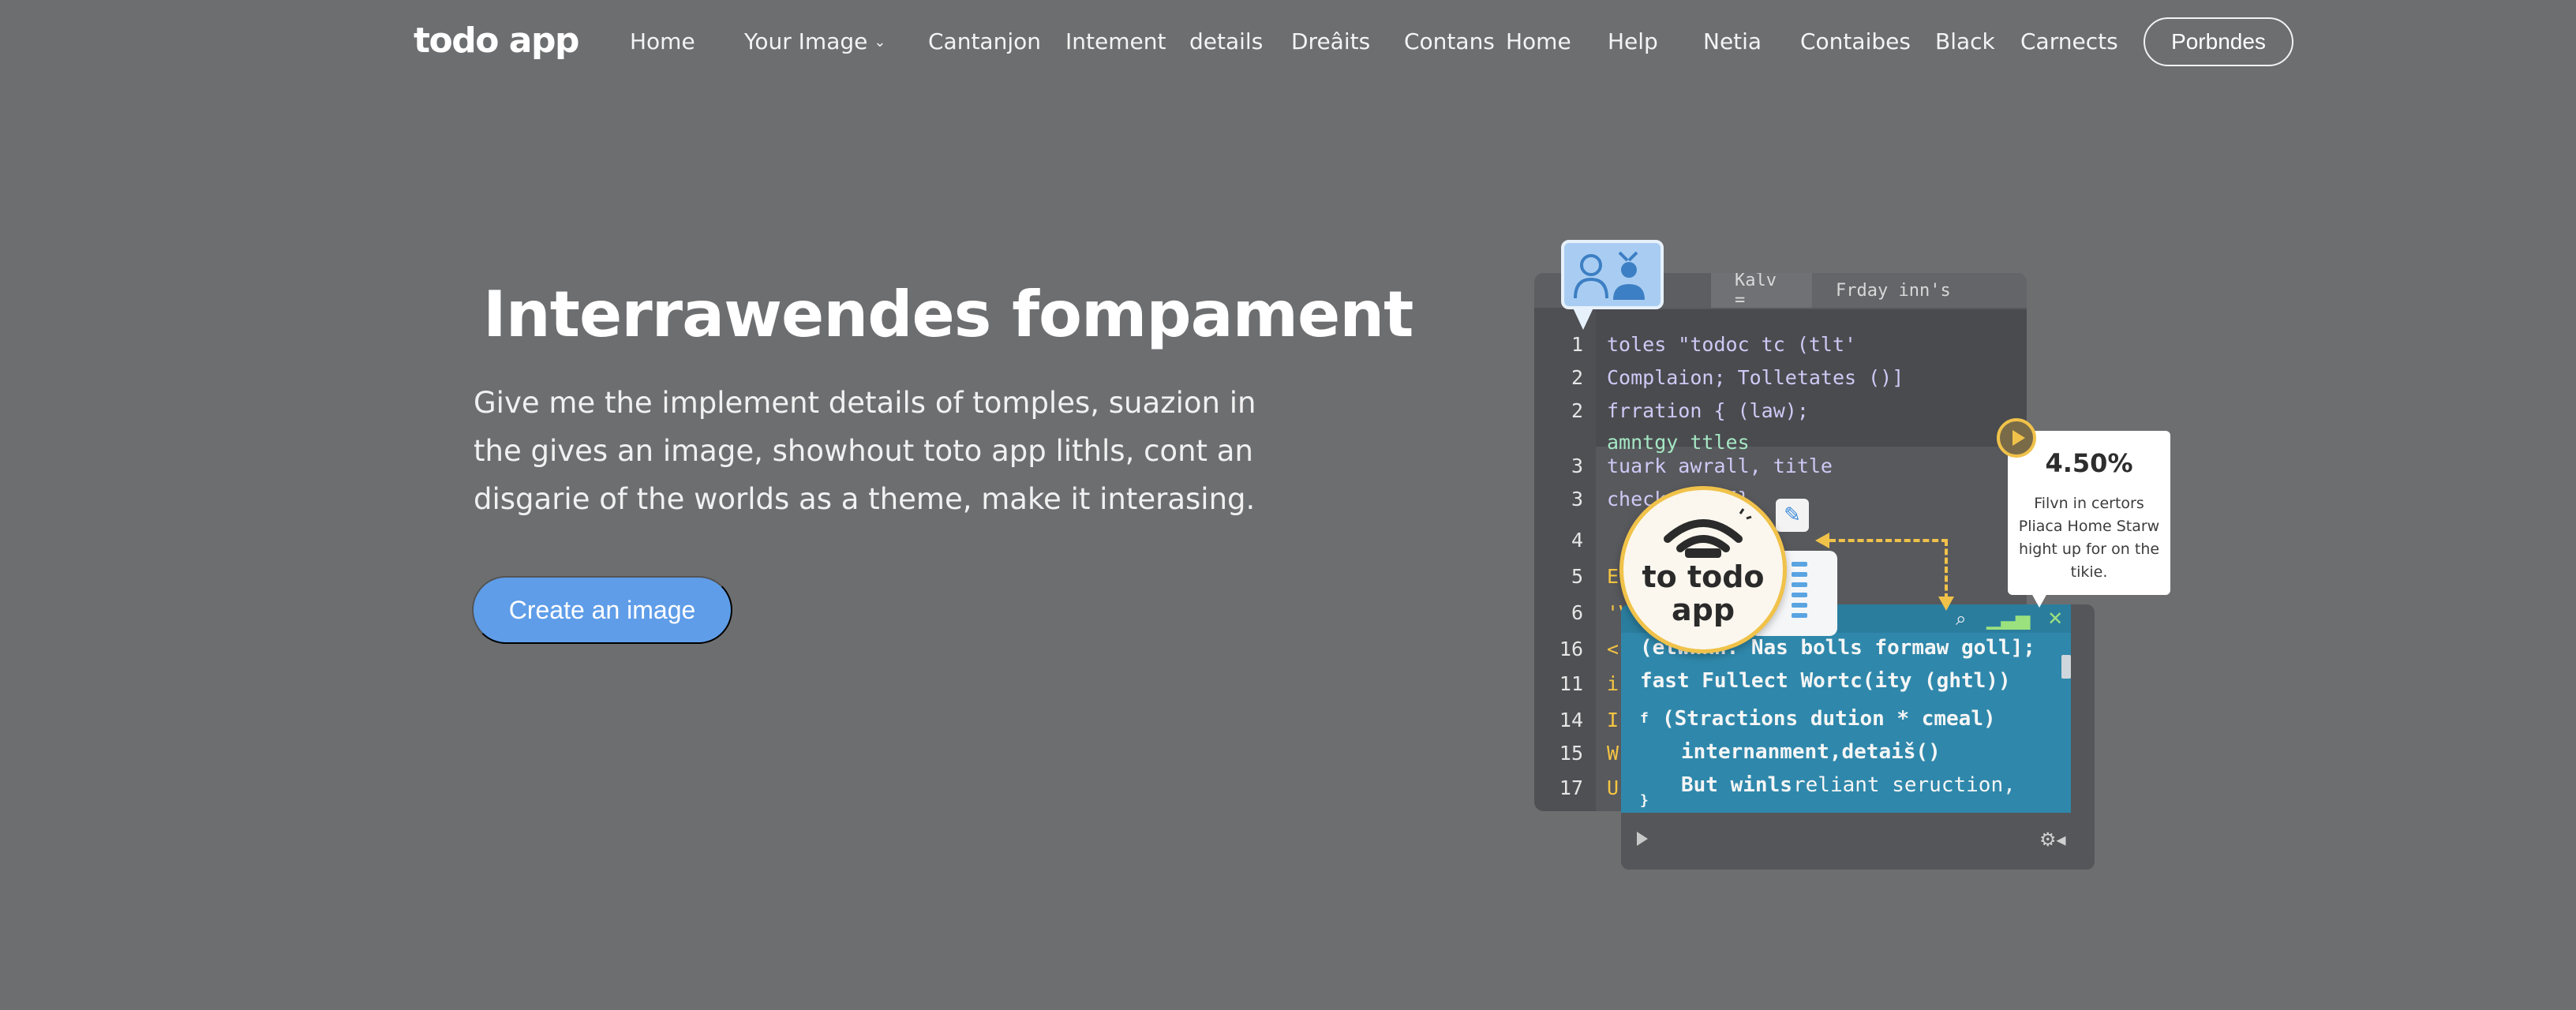 Image resolution: width=2576 pixels, height=1010 pixels. Describe the element at coordinates (948, 314) in the screenshot. I see `hero-title: Interrawendes fompament` at that location.